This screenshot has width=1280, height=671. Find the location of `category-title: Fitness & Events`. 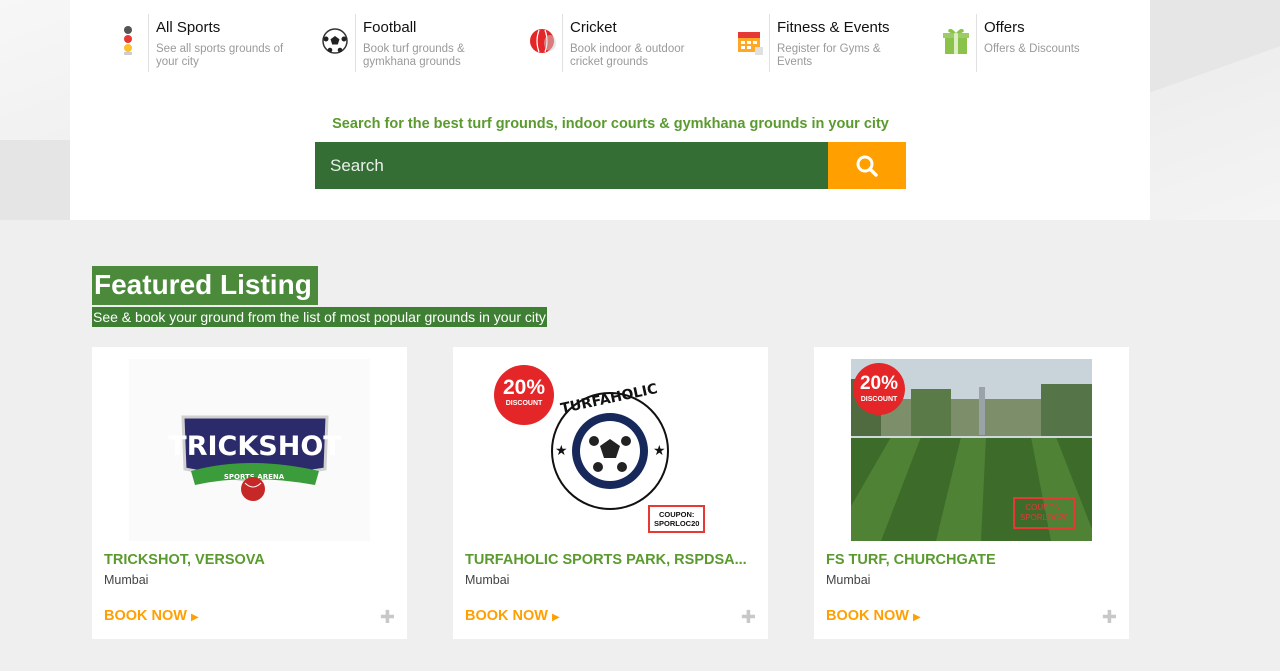

category-title: Fitness & Events is located at coordinates (833, 27).